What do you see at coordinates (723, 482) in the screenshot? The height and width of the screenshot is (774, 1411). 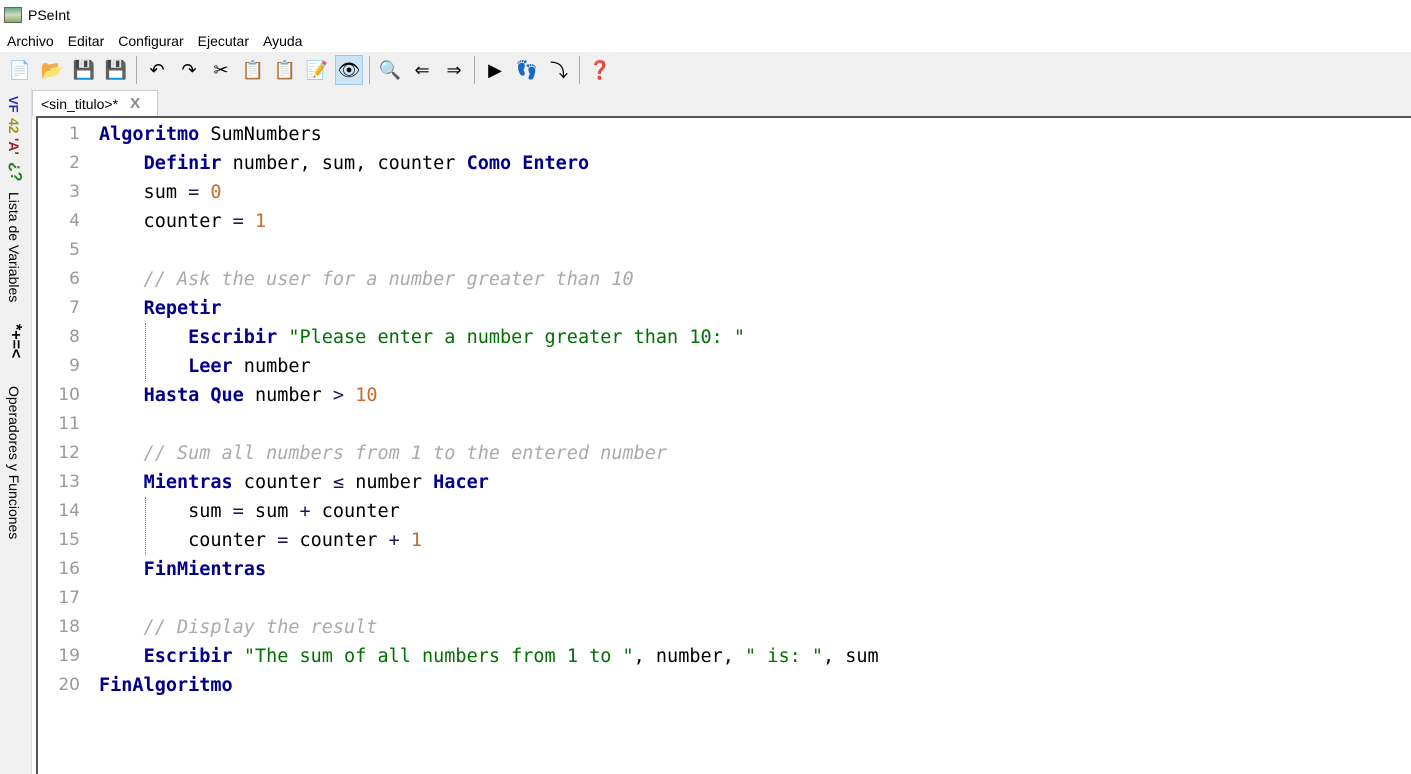 I see `code-line: 13 Mientras counter ≤ number Hacer` at bounding box center [723, 482].